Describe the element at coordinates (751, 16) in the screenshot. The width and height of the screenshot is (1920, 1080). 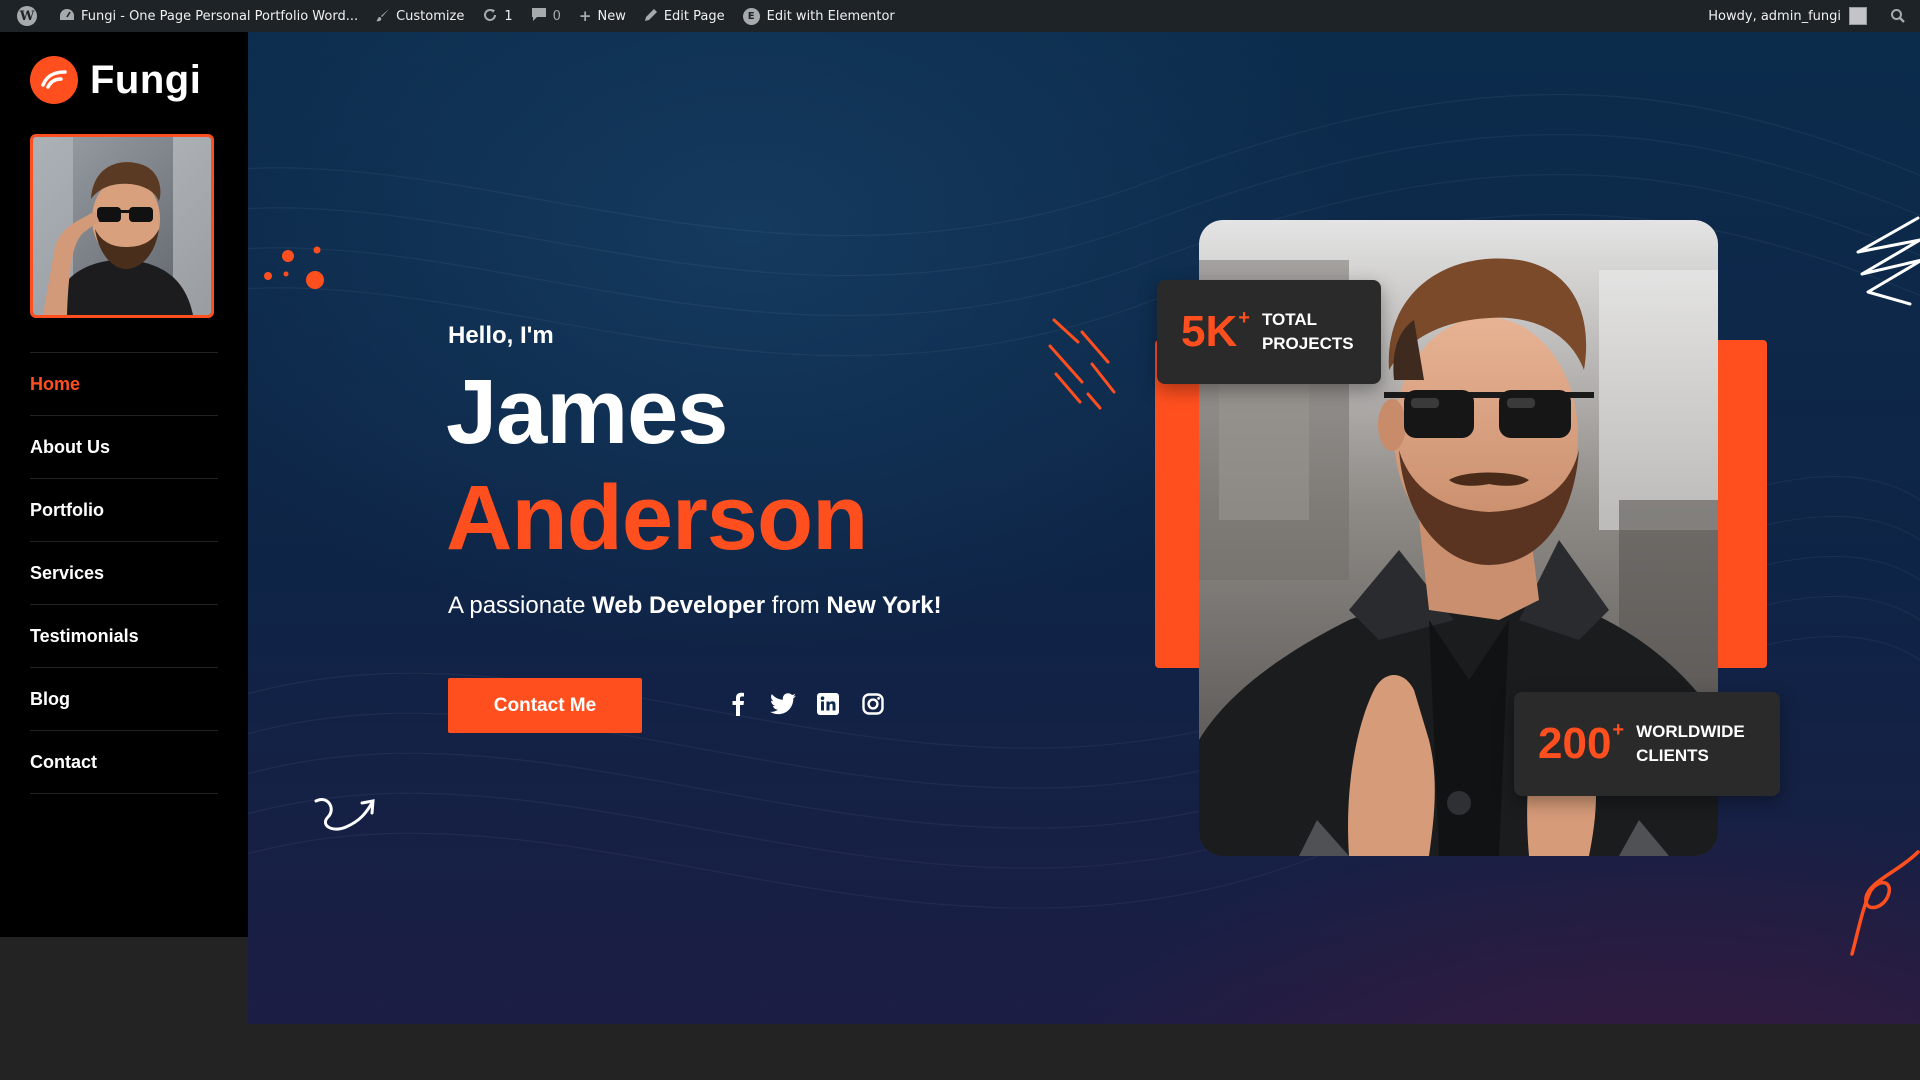
I see `elementor-icon: E` at that location.